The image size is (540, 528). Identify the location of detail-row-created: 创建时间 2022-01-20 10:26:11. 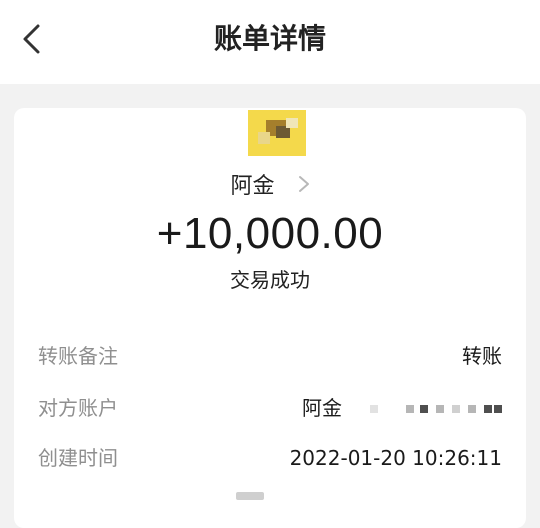
(270, 458).